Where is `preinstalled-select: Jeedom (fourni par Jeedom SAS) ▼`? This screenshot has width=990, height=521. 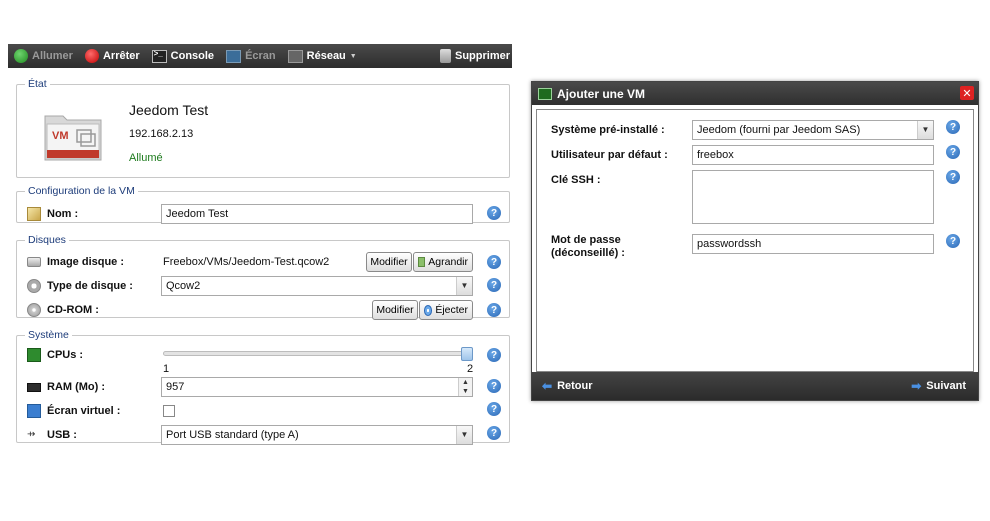 preinstalled-select: Jeedom (fourni par Jeedom SAS) ▼ is located at coordinates (813, 130).